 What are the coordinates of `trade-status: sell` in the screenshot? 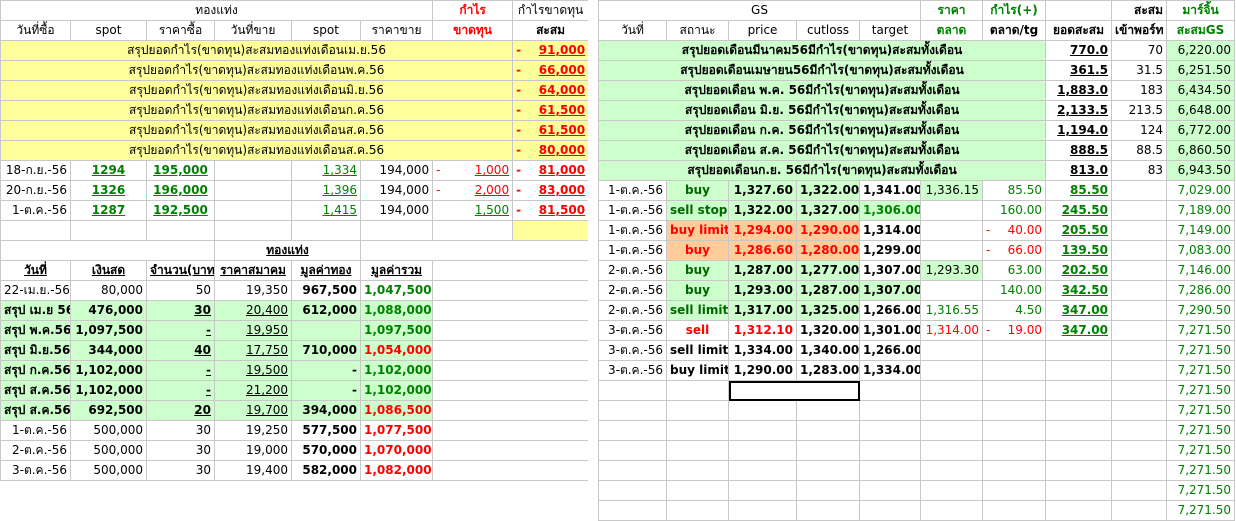 It's located at (697, 330).